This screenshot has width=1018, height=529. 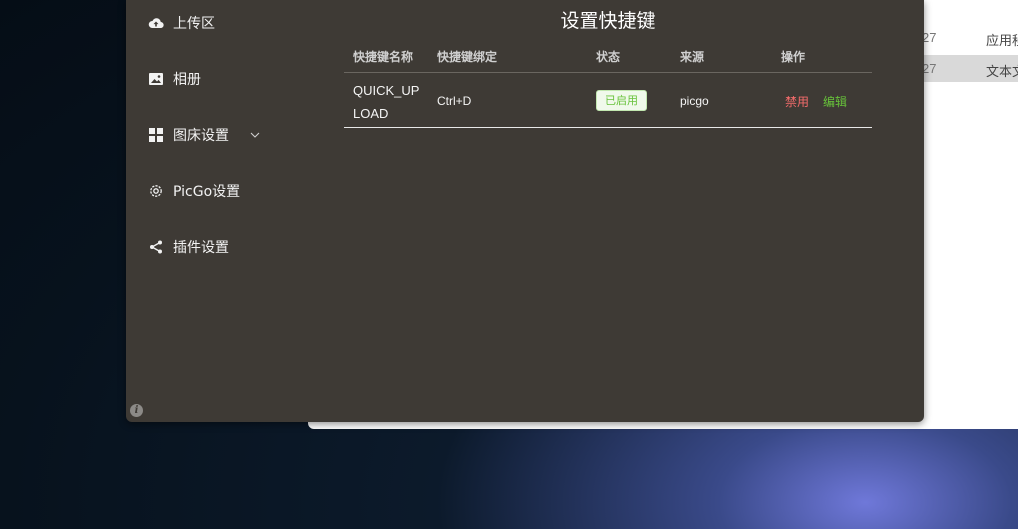 What do you see at coordinates (156, 247) in the screenshot?
I see `share-icon` at bounding box center [156, 247].